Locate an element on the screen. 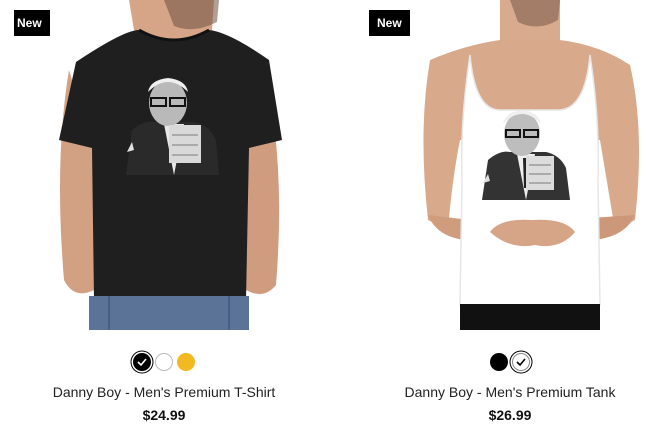  color-swatches-tank is located at coordinates (504, 362).